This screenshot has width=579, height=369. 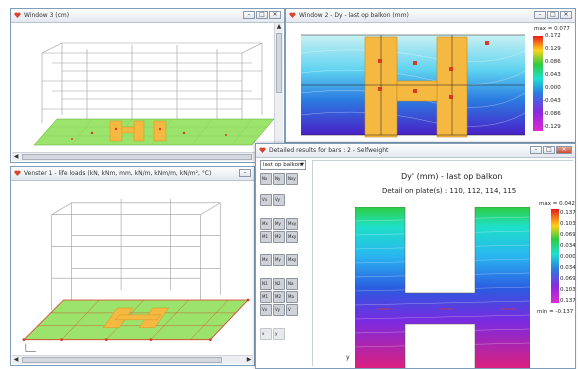 What do you see at coordinates (568, 257) in the screenshot?
I see `detail-legend-tick: 0.000` at bounding box center [568, 257].